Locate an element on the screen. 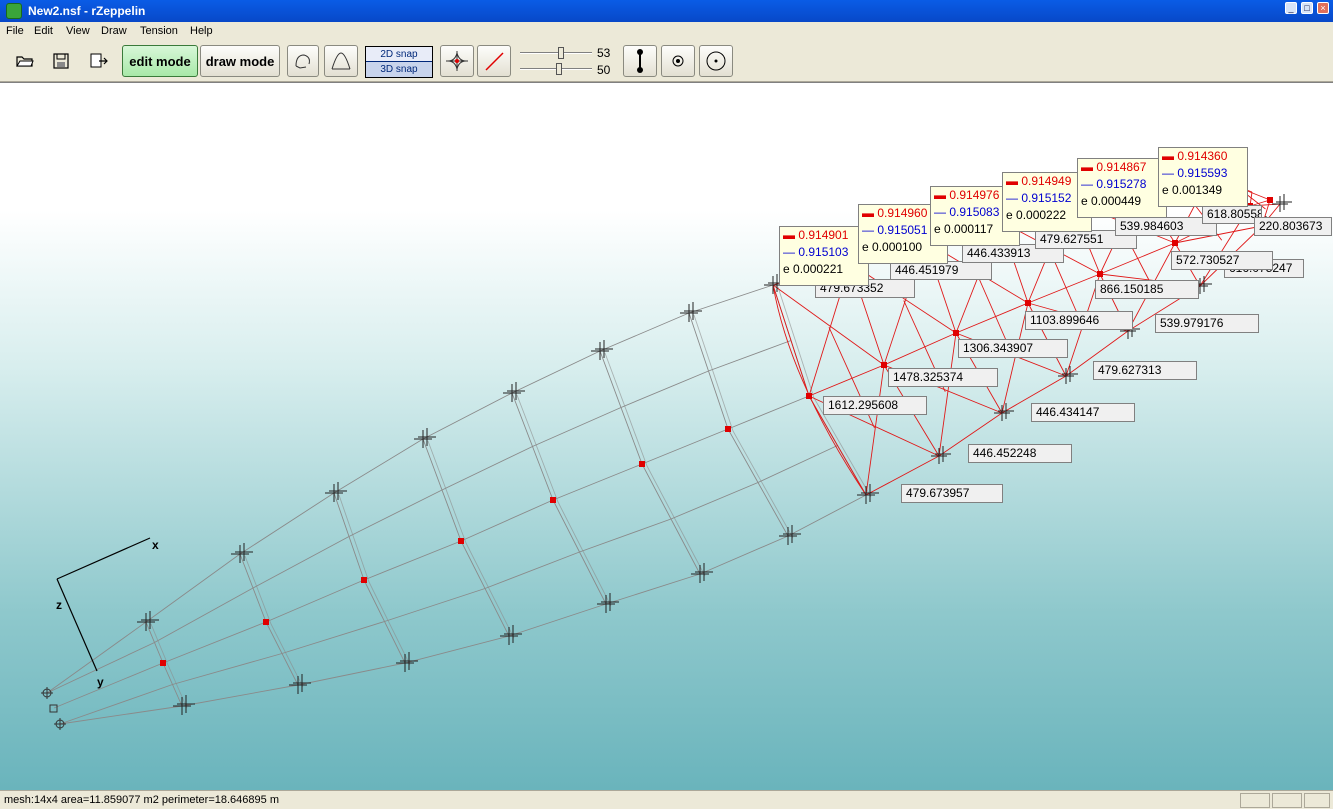 The height and width of the screenshot is (809, 1333). window-title: New2.nsf - rZeppelin is located at coordinates (87, 11).